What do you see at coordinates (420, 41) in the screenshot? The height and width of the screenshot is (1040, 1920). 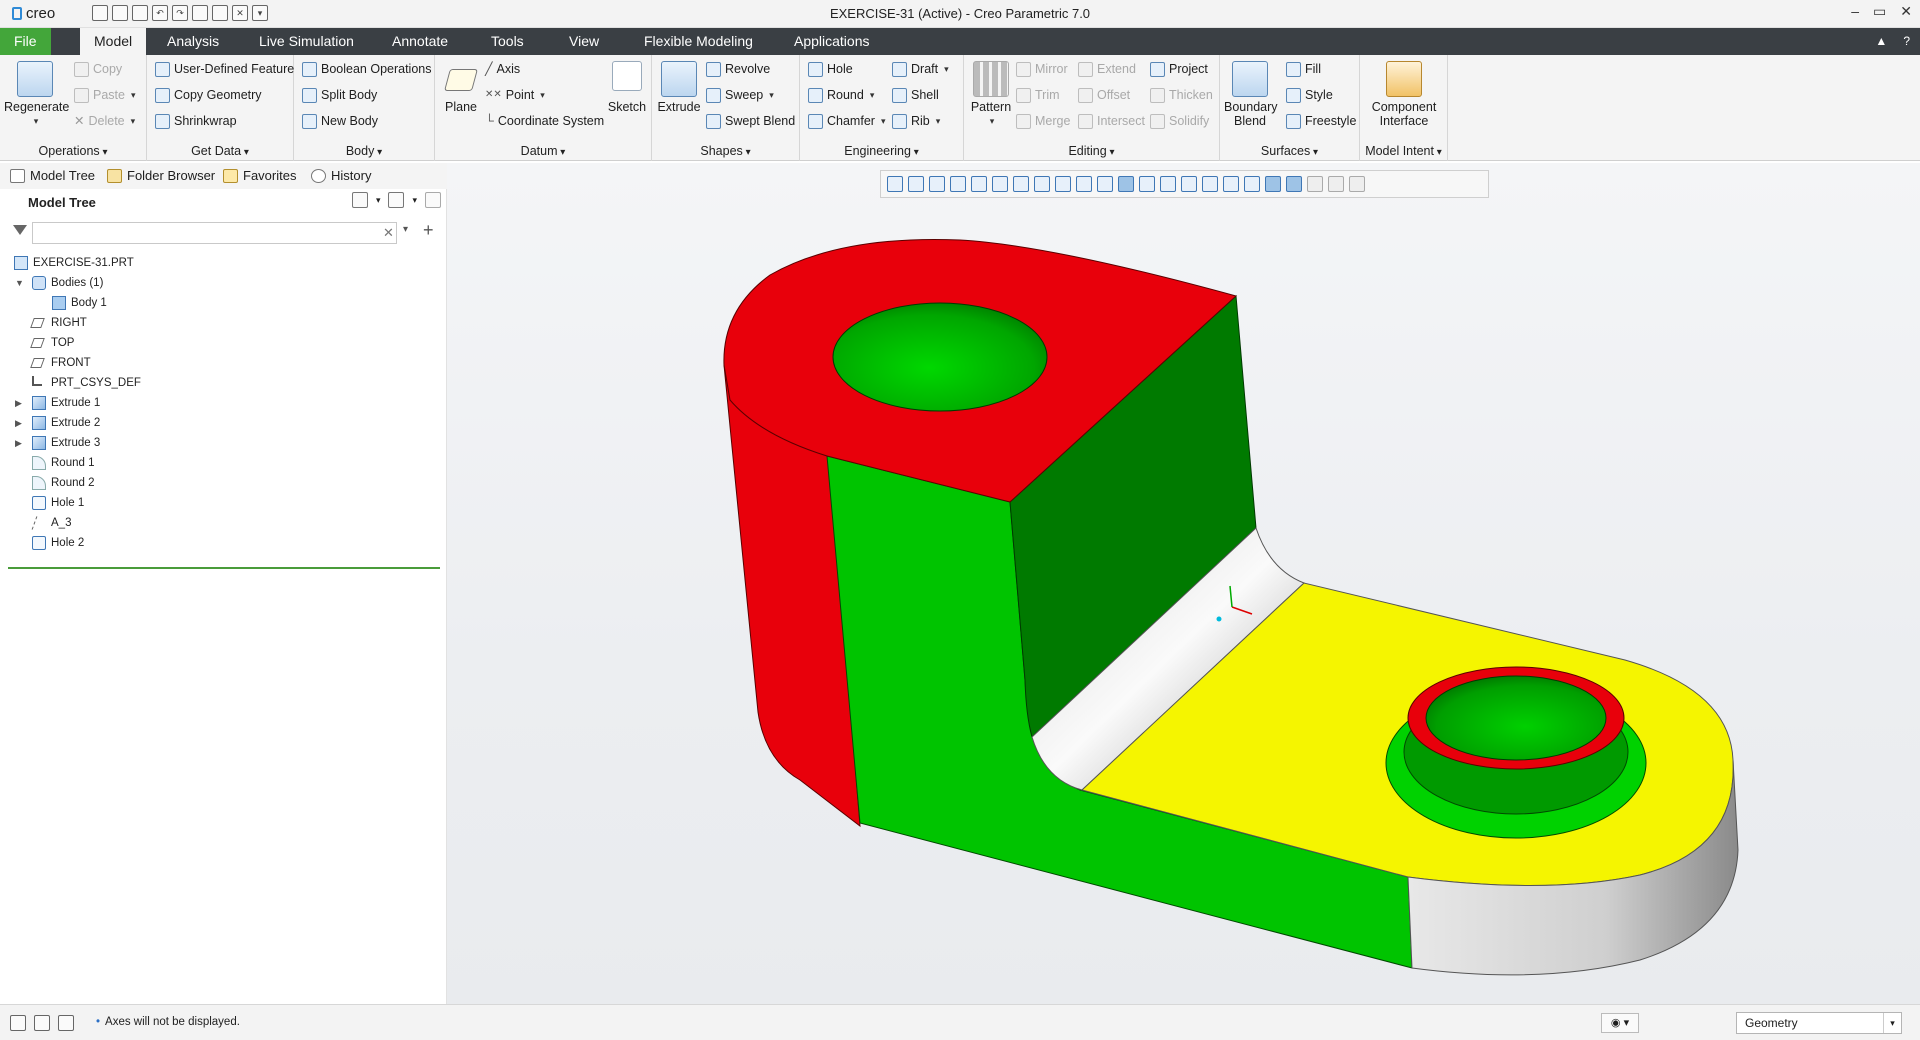 I see `tab-annotate: Annotate` at bounding box center [420, 41].